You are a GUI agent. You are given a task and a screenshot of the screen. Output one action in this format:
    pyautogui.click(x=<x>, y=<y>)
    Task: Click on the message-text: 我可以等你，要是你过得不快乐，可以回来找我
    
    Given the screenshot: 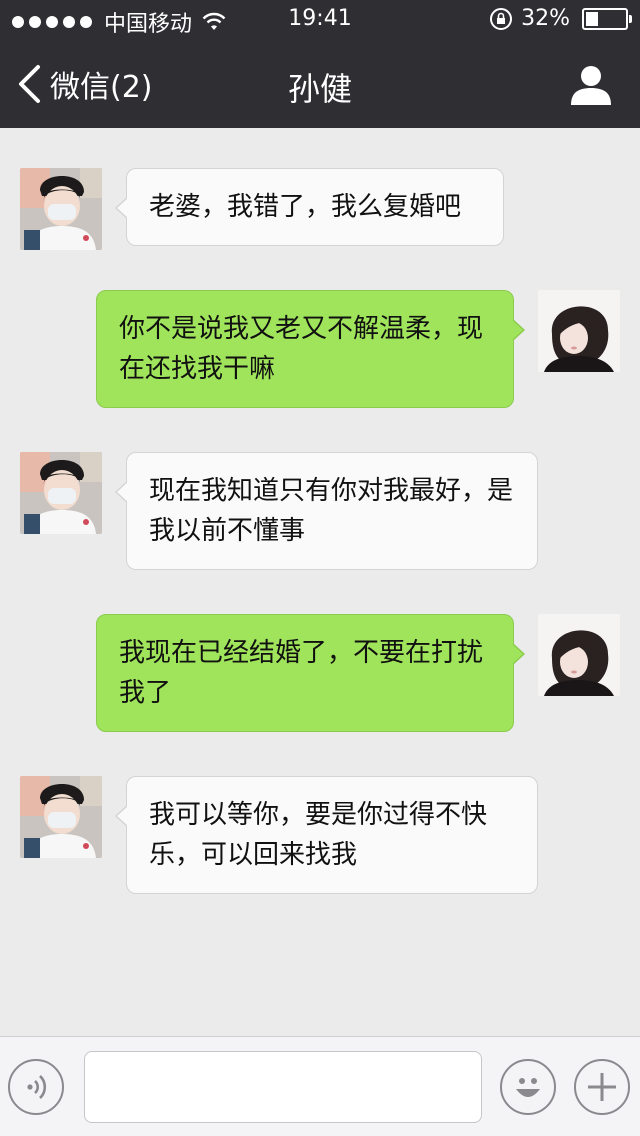 What is the action you would take?
    pyautogui.click(x=318, y=835)
    